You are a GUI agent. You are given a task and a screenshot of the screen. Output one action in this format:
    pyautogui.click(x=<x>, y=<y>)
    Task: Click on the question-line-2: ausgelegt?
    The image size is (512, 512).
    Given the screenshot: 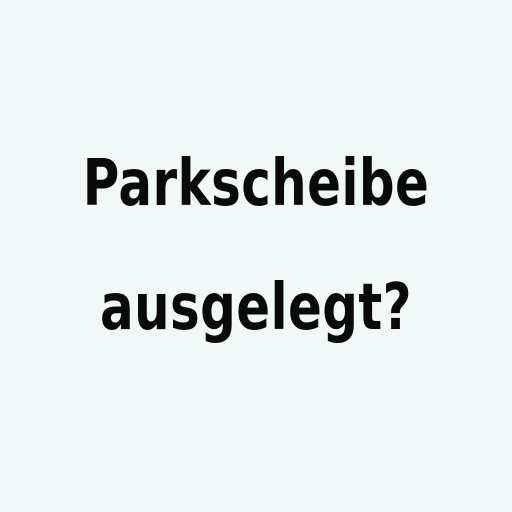 What is the action you would take?
    pyautogui.click(x=256, y=308)
    